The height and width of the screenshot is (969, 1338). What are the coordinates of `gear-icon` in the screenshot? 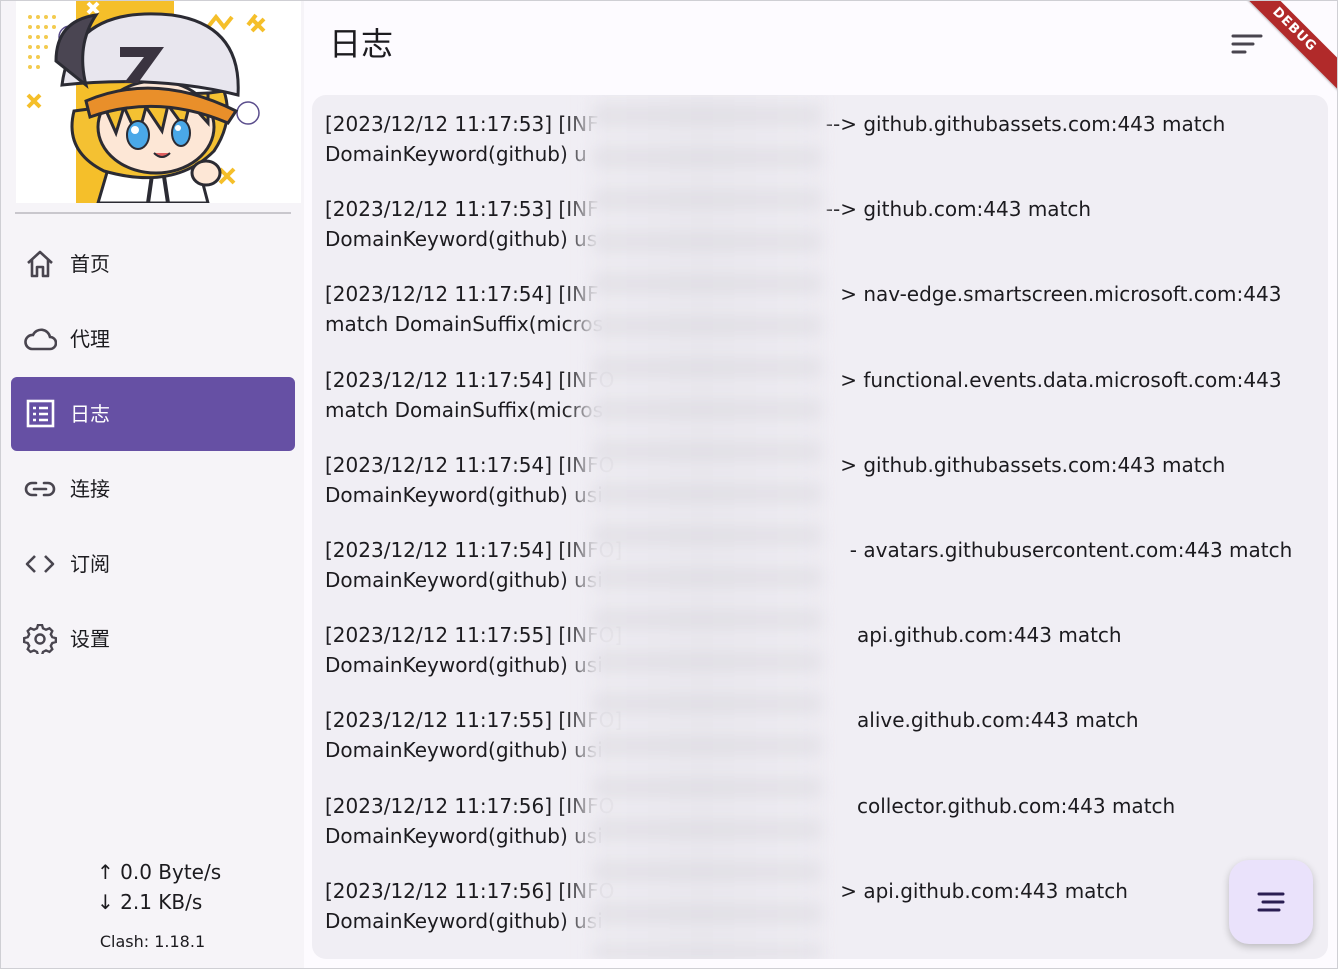 It's located at (40, 640).